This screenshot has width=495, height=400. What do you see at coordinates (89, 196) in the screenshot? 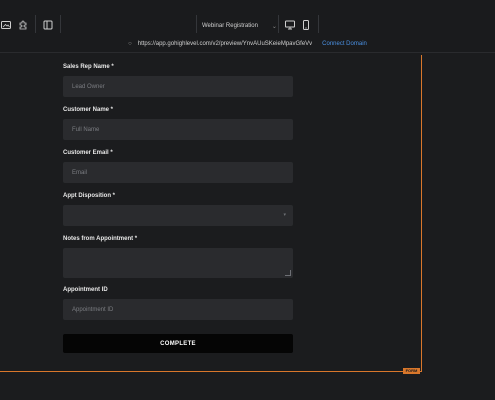
I see `appt-disposition-label: Appt Disposition *` at bounding box center [89, 196].